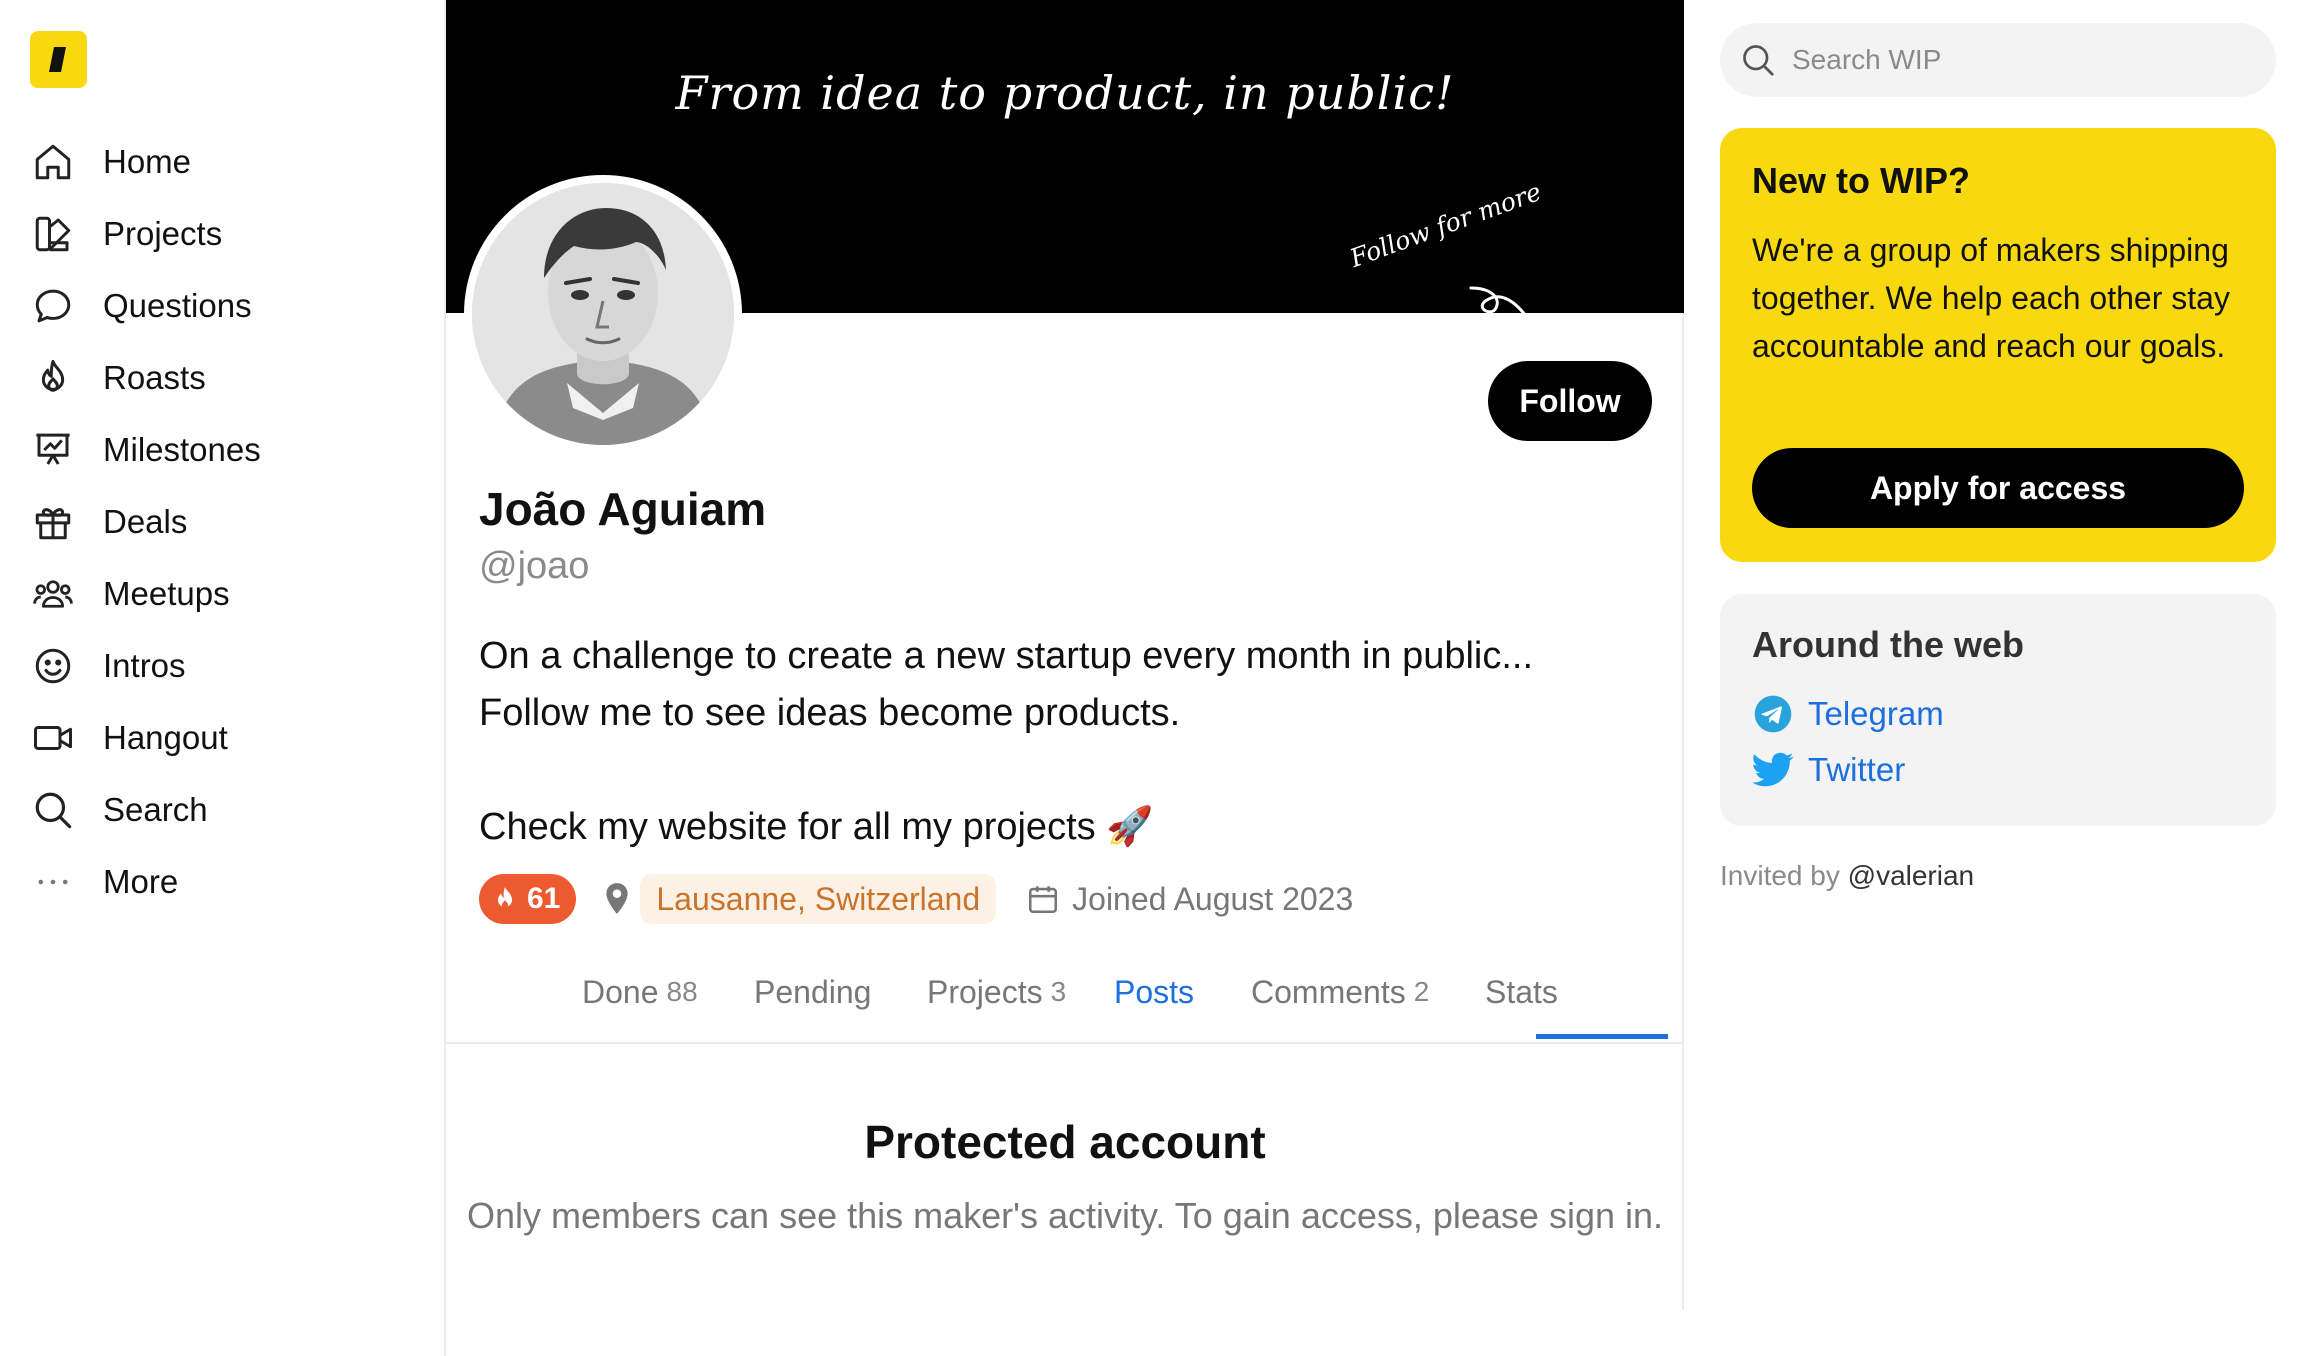  Describe the element at coordinates (1421, 991) in the screenshot. I see `tab-count: 2` at that location.